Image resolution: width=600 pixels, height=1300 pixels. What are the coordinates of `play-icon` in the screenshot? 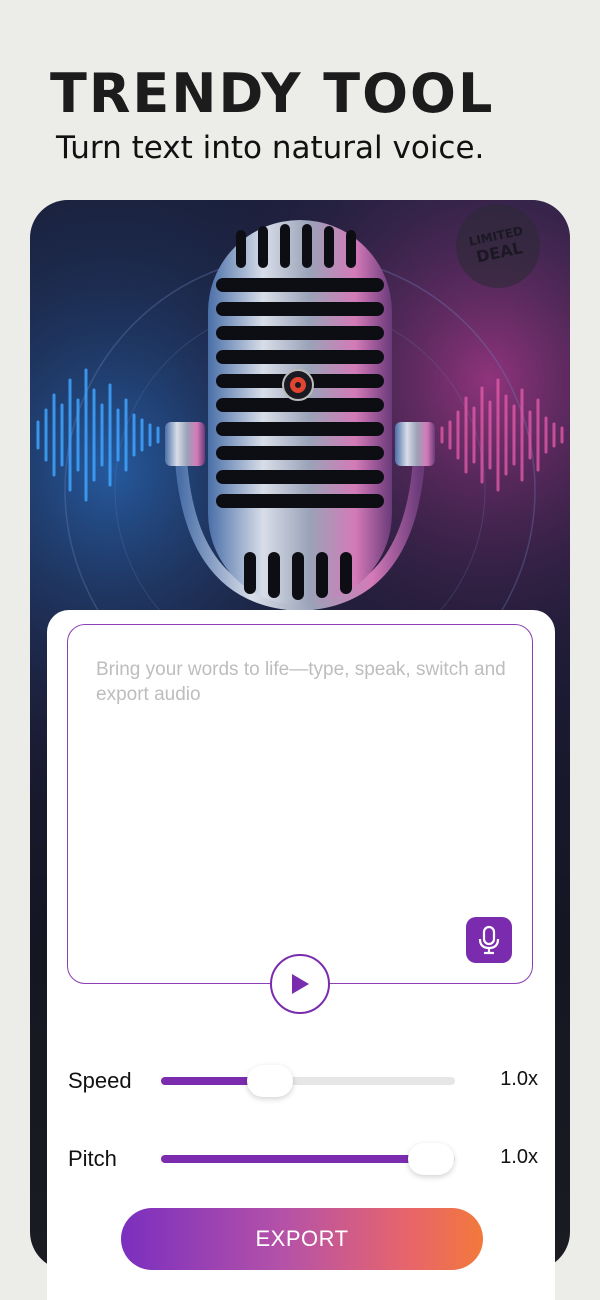 It's located at (300, 984).